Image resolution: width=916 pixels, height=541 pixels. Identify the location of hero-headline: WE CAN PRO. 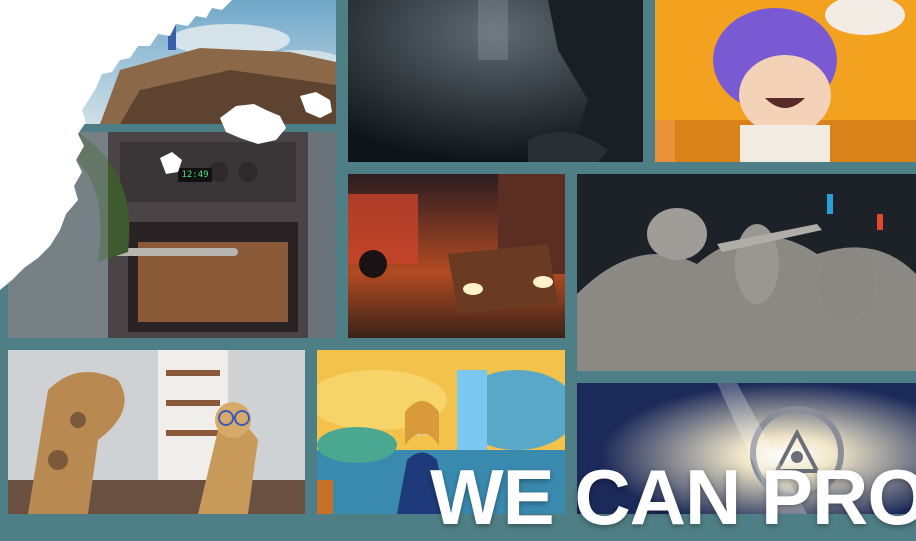
(673, 497).